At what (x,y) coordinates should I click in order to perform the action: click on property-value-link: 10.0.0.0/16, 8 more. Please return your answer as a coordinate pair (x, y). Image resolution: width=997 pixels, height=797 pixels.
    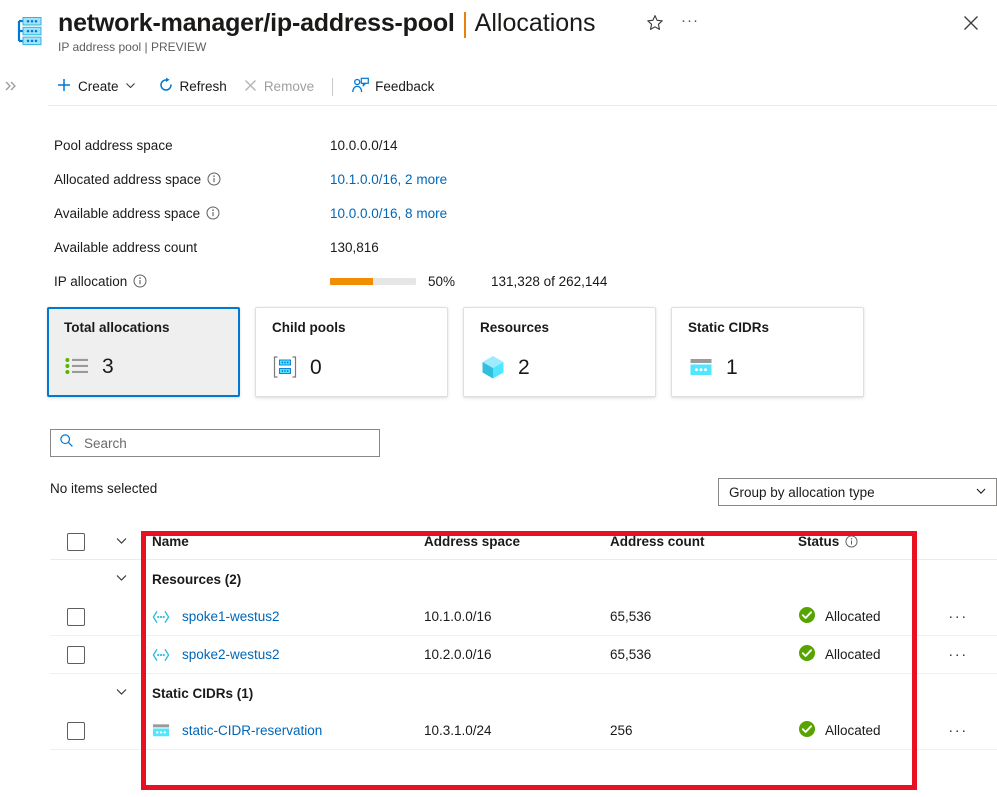
    Looking at the image, I should click on (388, 213).